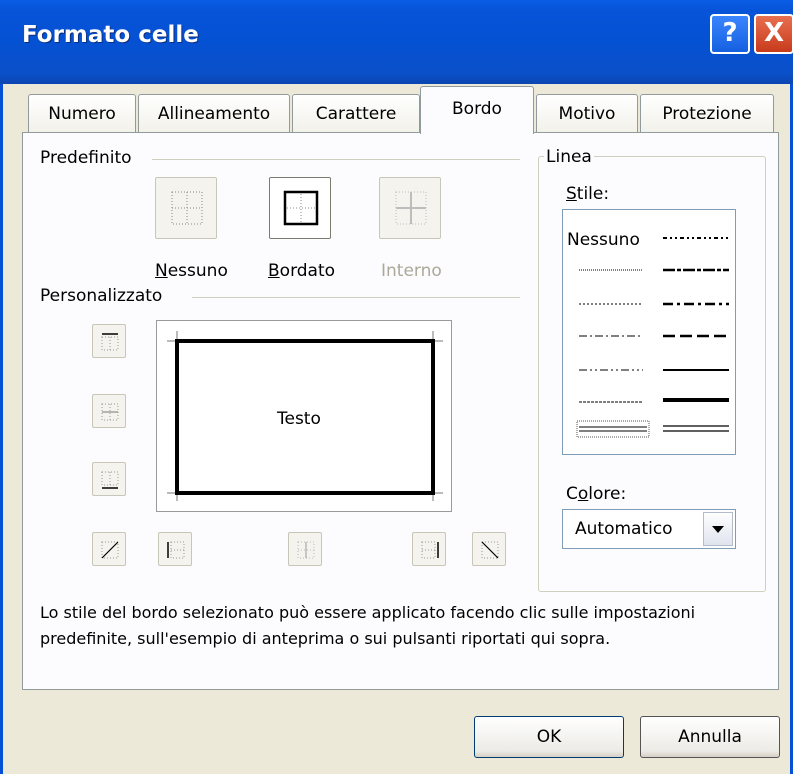 The image size is (793, 774). What do you see at coordinates (302, 271) in the screenshot?
I see `preset-outline-label: Bordato` at bounding box center [302, 271].